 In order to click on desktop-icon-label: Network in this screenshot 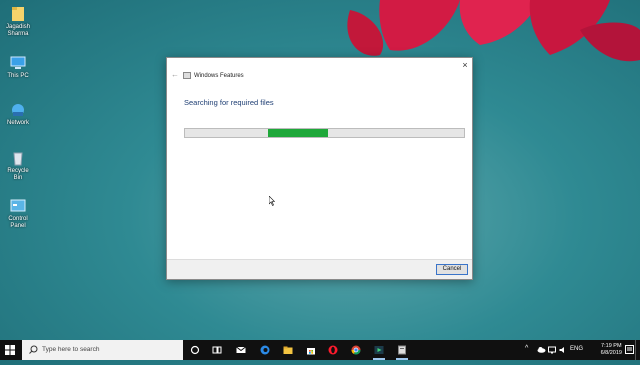, I will do `click(17, 123)`.